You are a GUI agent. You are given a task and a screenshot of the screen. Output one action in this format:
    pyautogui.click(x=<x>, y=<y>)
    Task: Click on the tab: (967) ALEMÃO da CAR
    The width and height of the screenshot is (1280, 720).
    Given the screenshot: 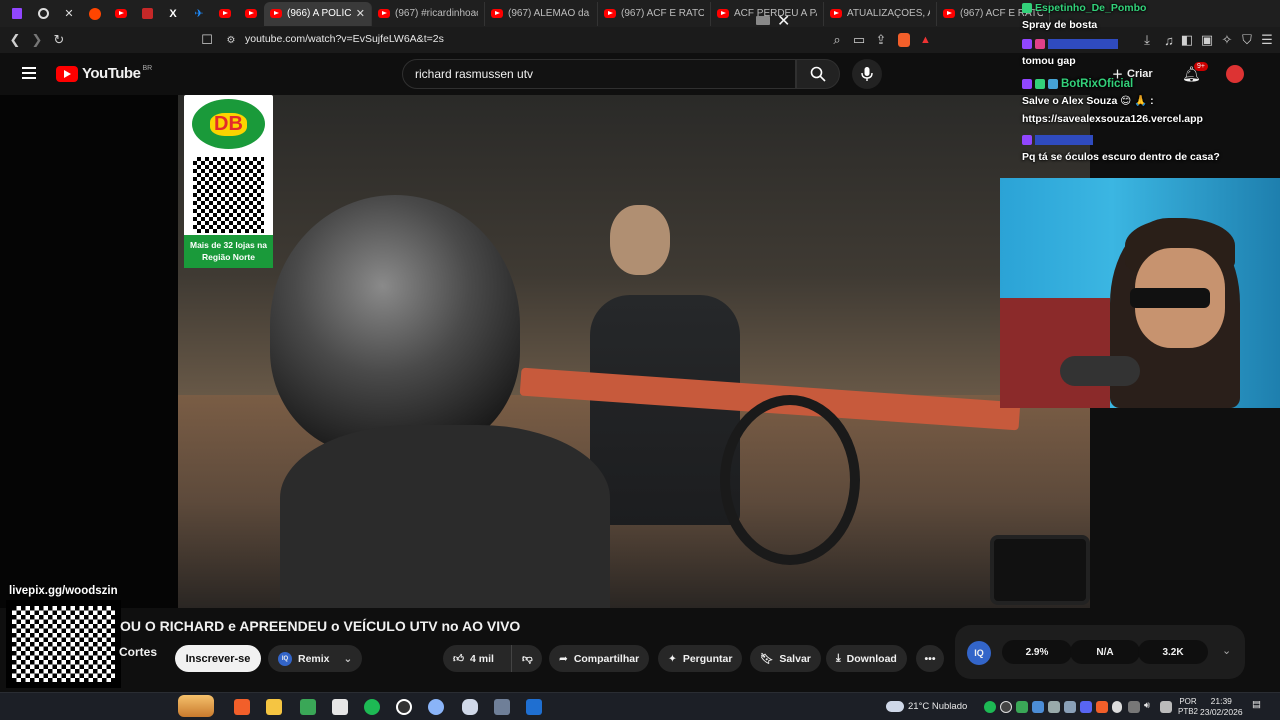 What is the action you would take?
    pyautogui.click(x=541, y=13)
    